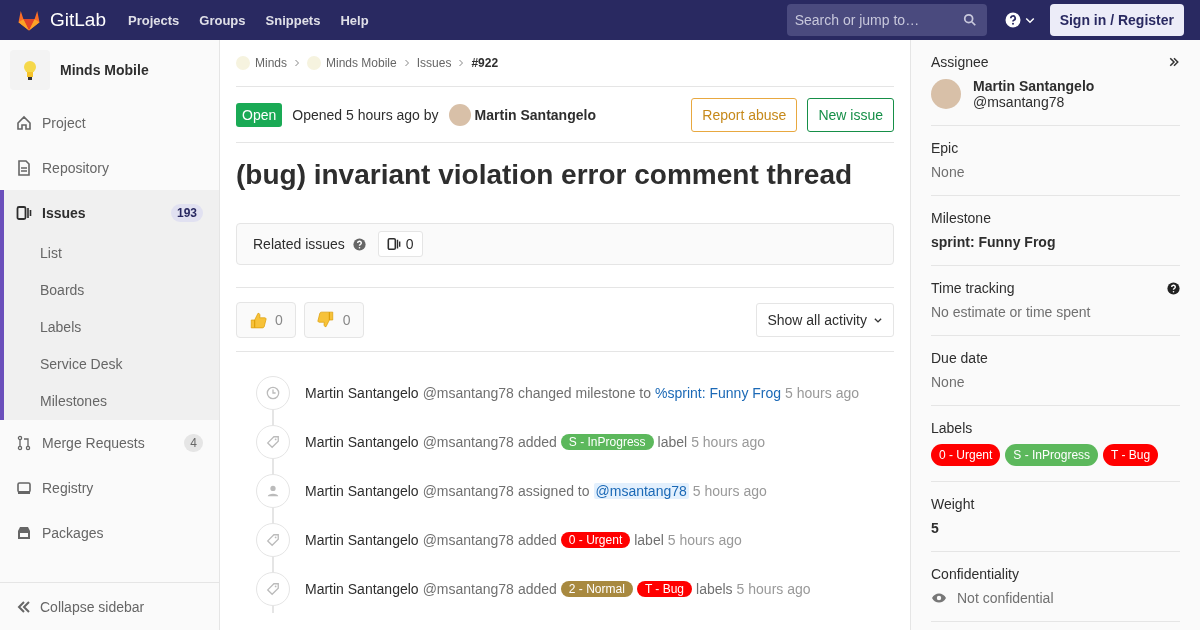  What do you see at coordinates (485, 63) in the screenshot?
I see `breadcrumb-link: #922` at bounding box center [485, 63].